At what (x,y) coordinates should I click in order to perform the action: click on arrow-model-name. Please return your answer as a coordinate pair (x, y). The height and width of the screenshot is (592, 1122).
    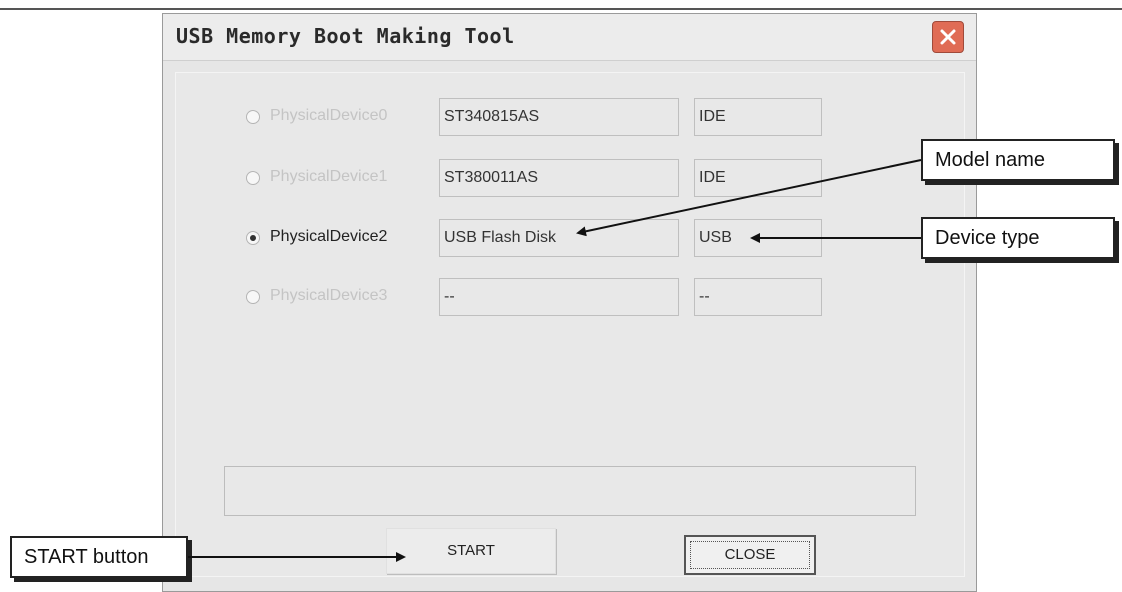
    Looking at the image, I should click on (749, 198).